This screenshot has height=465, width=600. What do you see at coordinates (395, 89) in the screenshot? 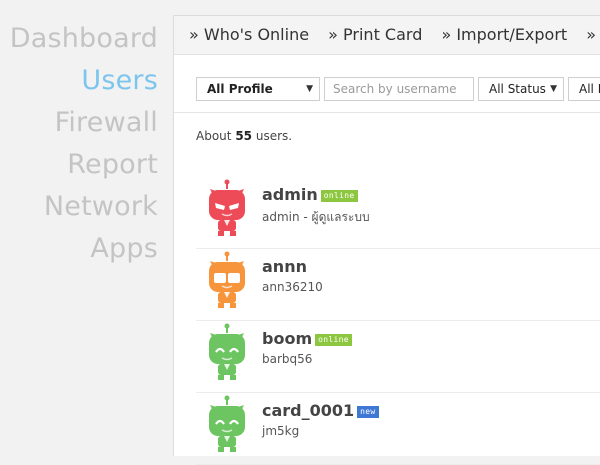
I see `search-placeholder: Search by username` at bounding box center [395, 89].